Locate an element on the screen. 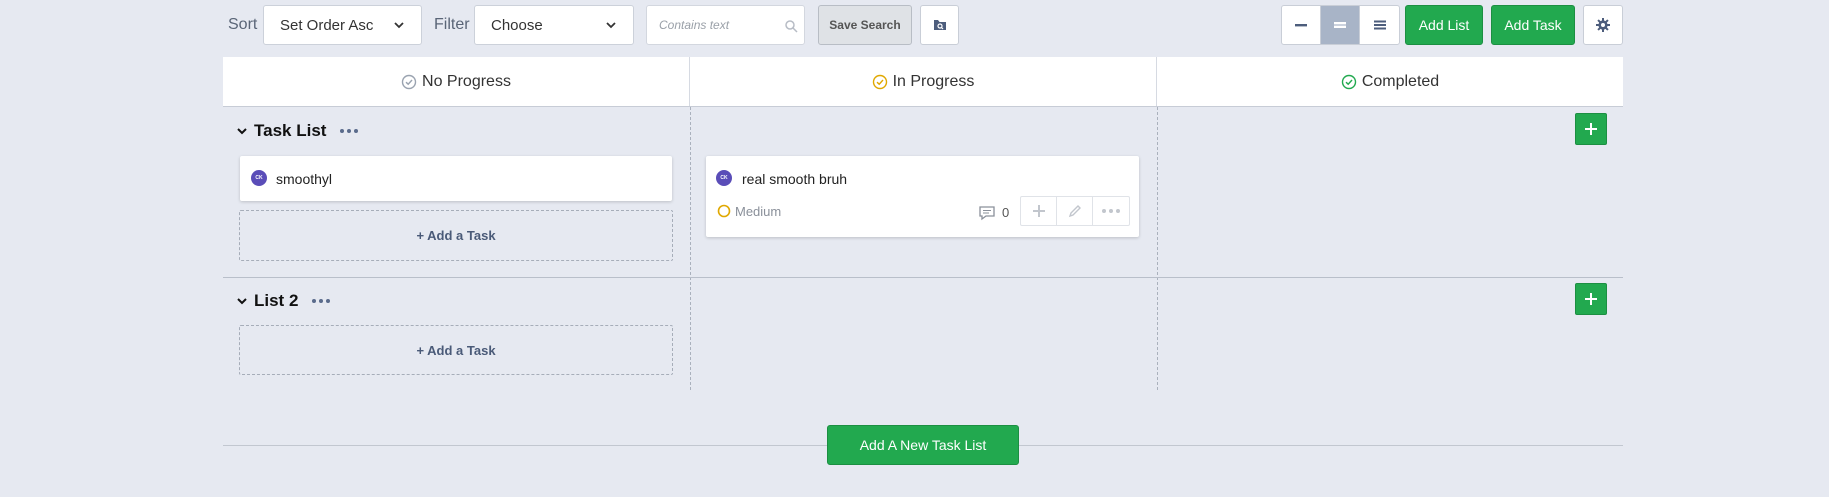  board-column-headers: No Progress In Progress Completed is located at coordinates (923, 82).